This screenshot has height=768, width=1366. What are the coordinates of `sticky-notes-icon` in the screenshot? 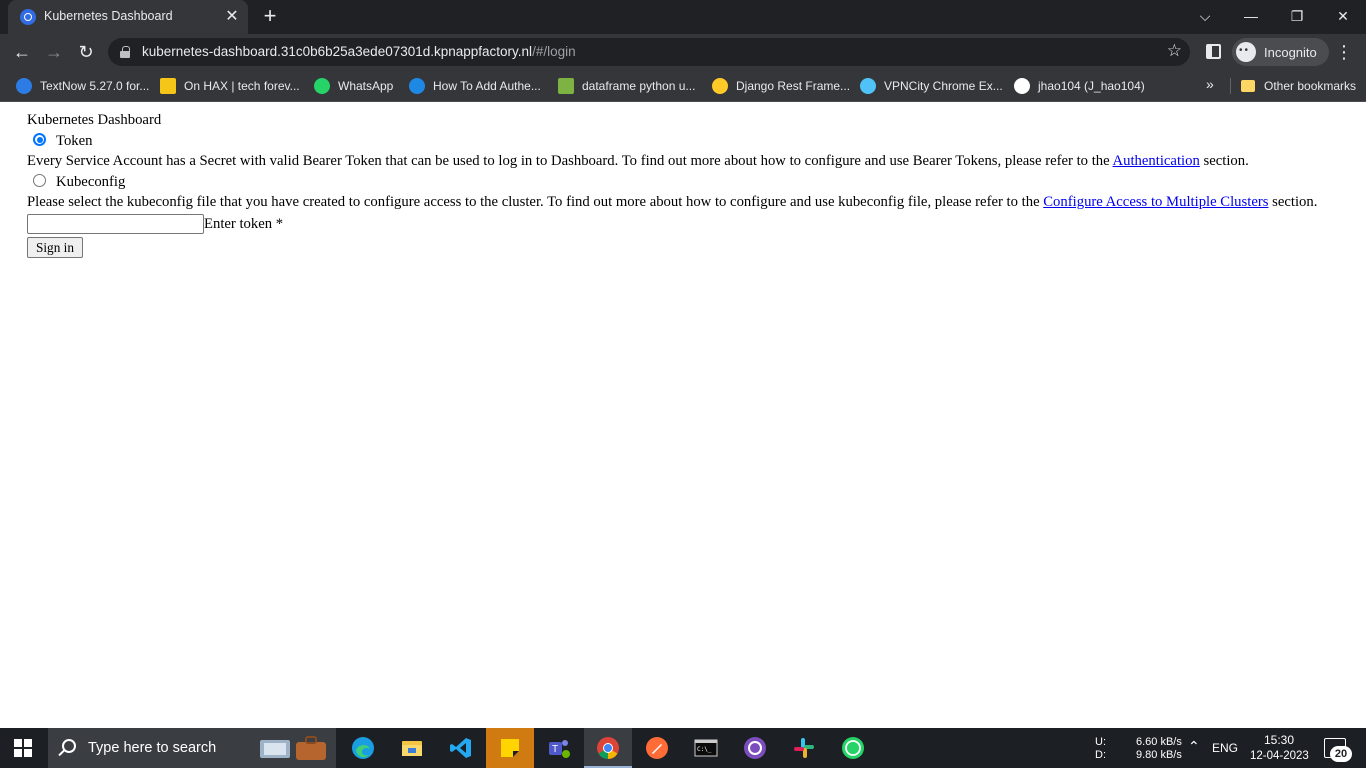 It's located at (510, 748).